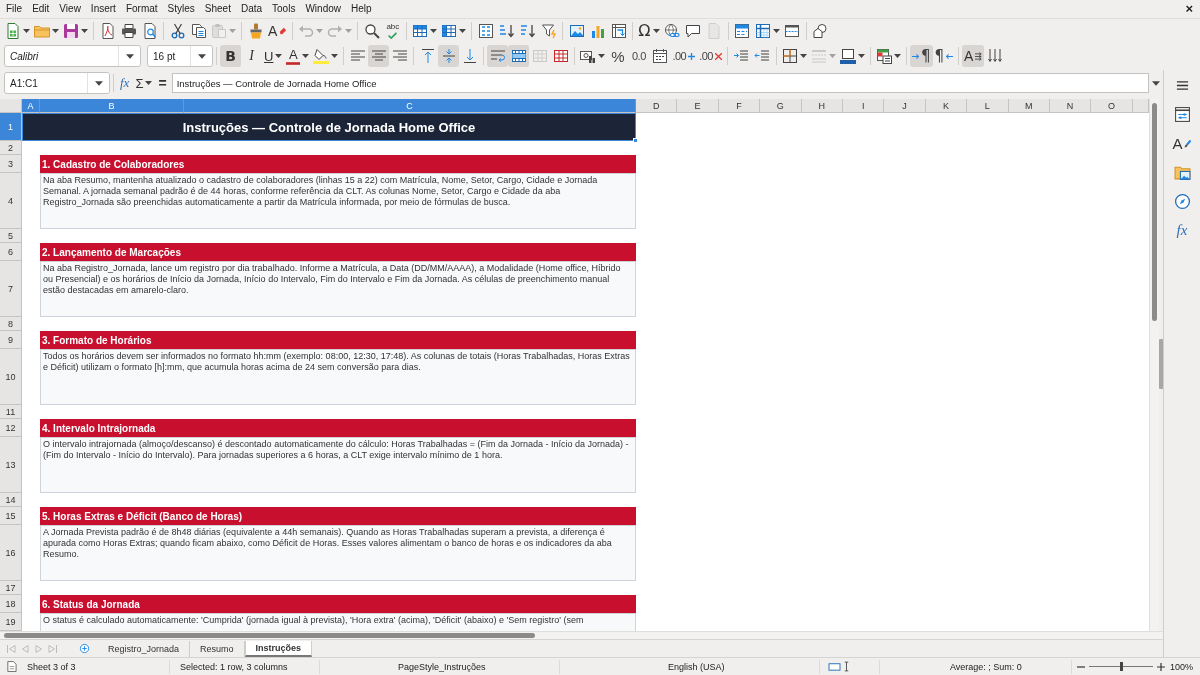 The image size is (1200, 675). Describe the element at coordinates (1070, 106) in the screenshot. I see `column-header: N` at that location.